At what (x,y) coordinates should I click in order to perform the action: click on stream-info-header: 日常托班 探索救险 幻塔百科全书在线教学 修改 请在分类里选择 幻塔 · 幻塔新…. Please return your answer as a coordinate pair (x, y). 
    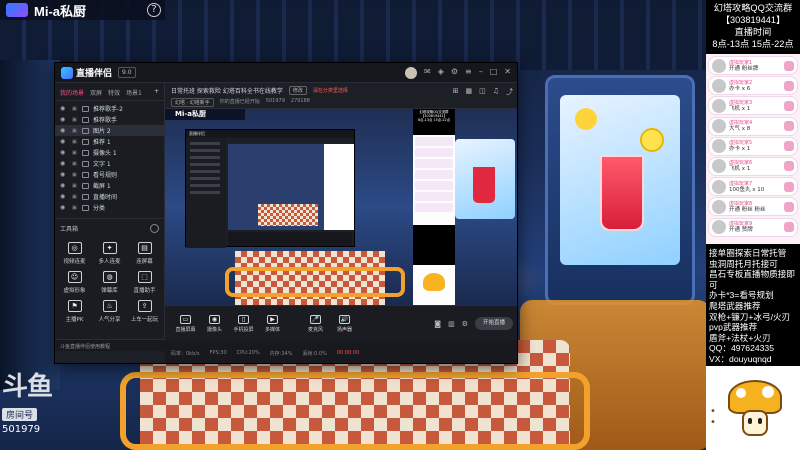
    Looking at the image, I should click on (341, 96).